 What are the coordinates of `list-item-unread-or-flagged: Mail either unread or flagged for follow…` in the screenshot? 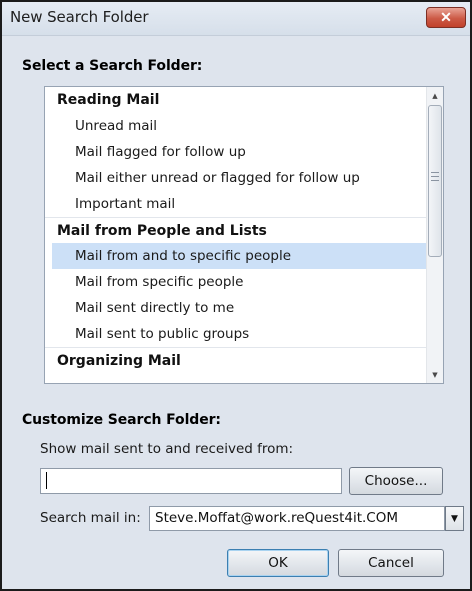 It's located at (236, 178).